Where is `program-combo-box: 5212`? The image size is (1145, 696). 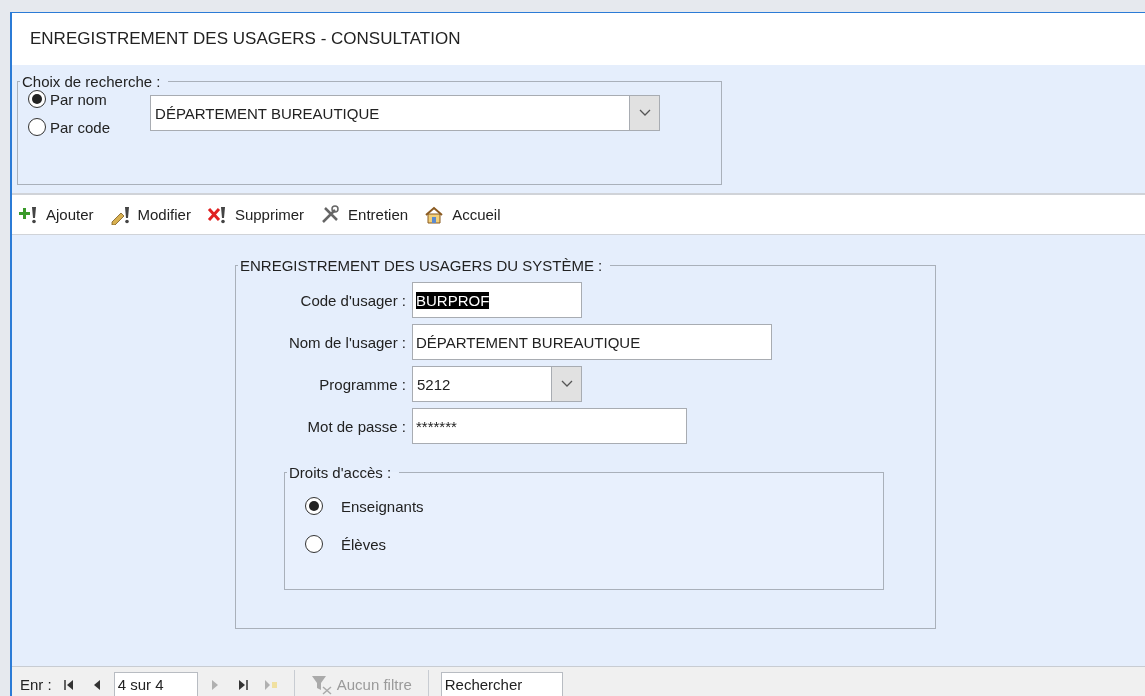
program-combo-box: 5212 is located at coordinates (497, 384).